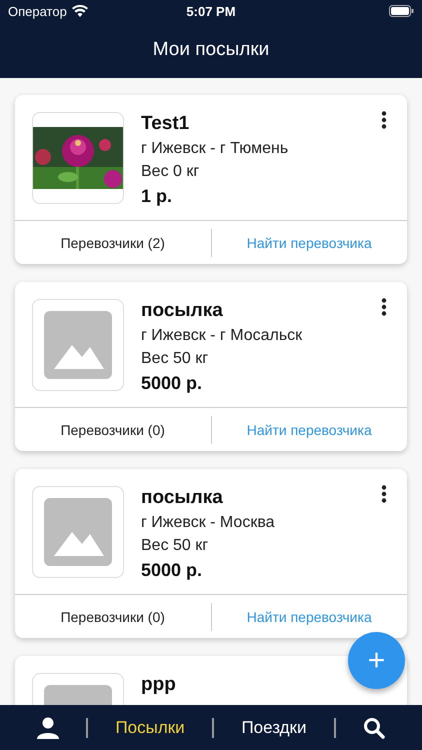 The width and height of the screenshot is (422, 750). I want to click on search-icon, so click(374, 727).